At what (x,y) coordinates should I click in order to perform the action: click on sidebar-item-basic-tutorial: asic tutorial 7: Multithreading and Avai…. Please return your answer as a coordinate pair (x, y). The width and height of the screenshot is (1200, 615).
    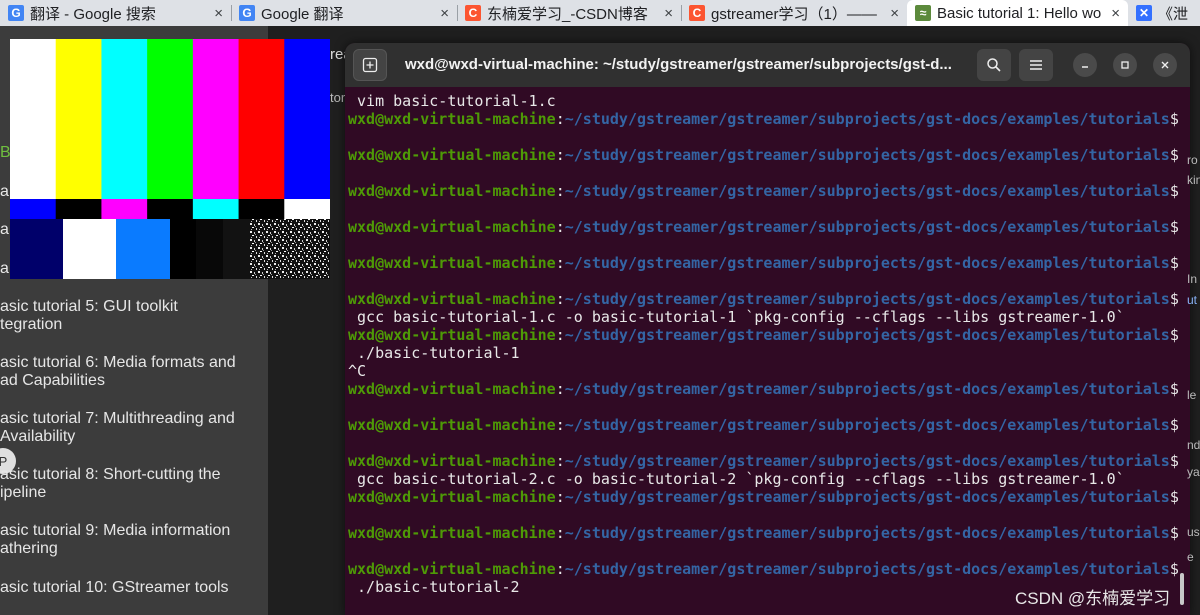
    Looking at the image, I should click on (131, 428).